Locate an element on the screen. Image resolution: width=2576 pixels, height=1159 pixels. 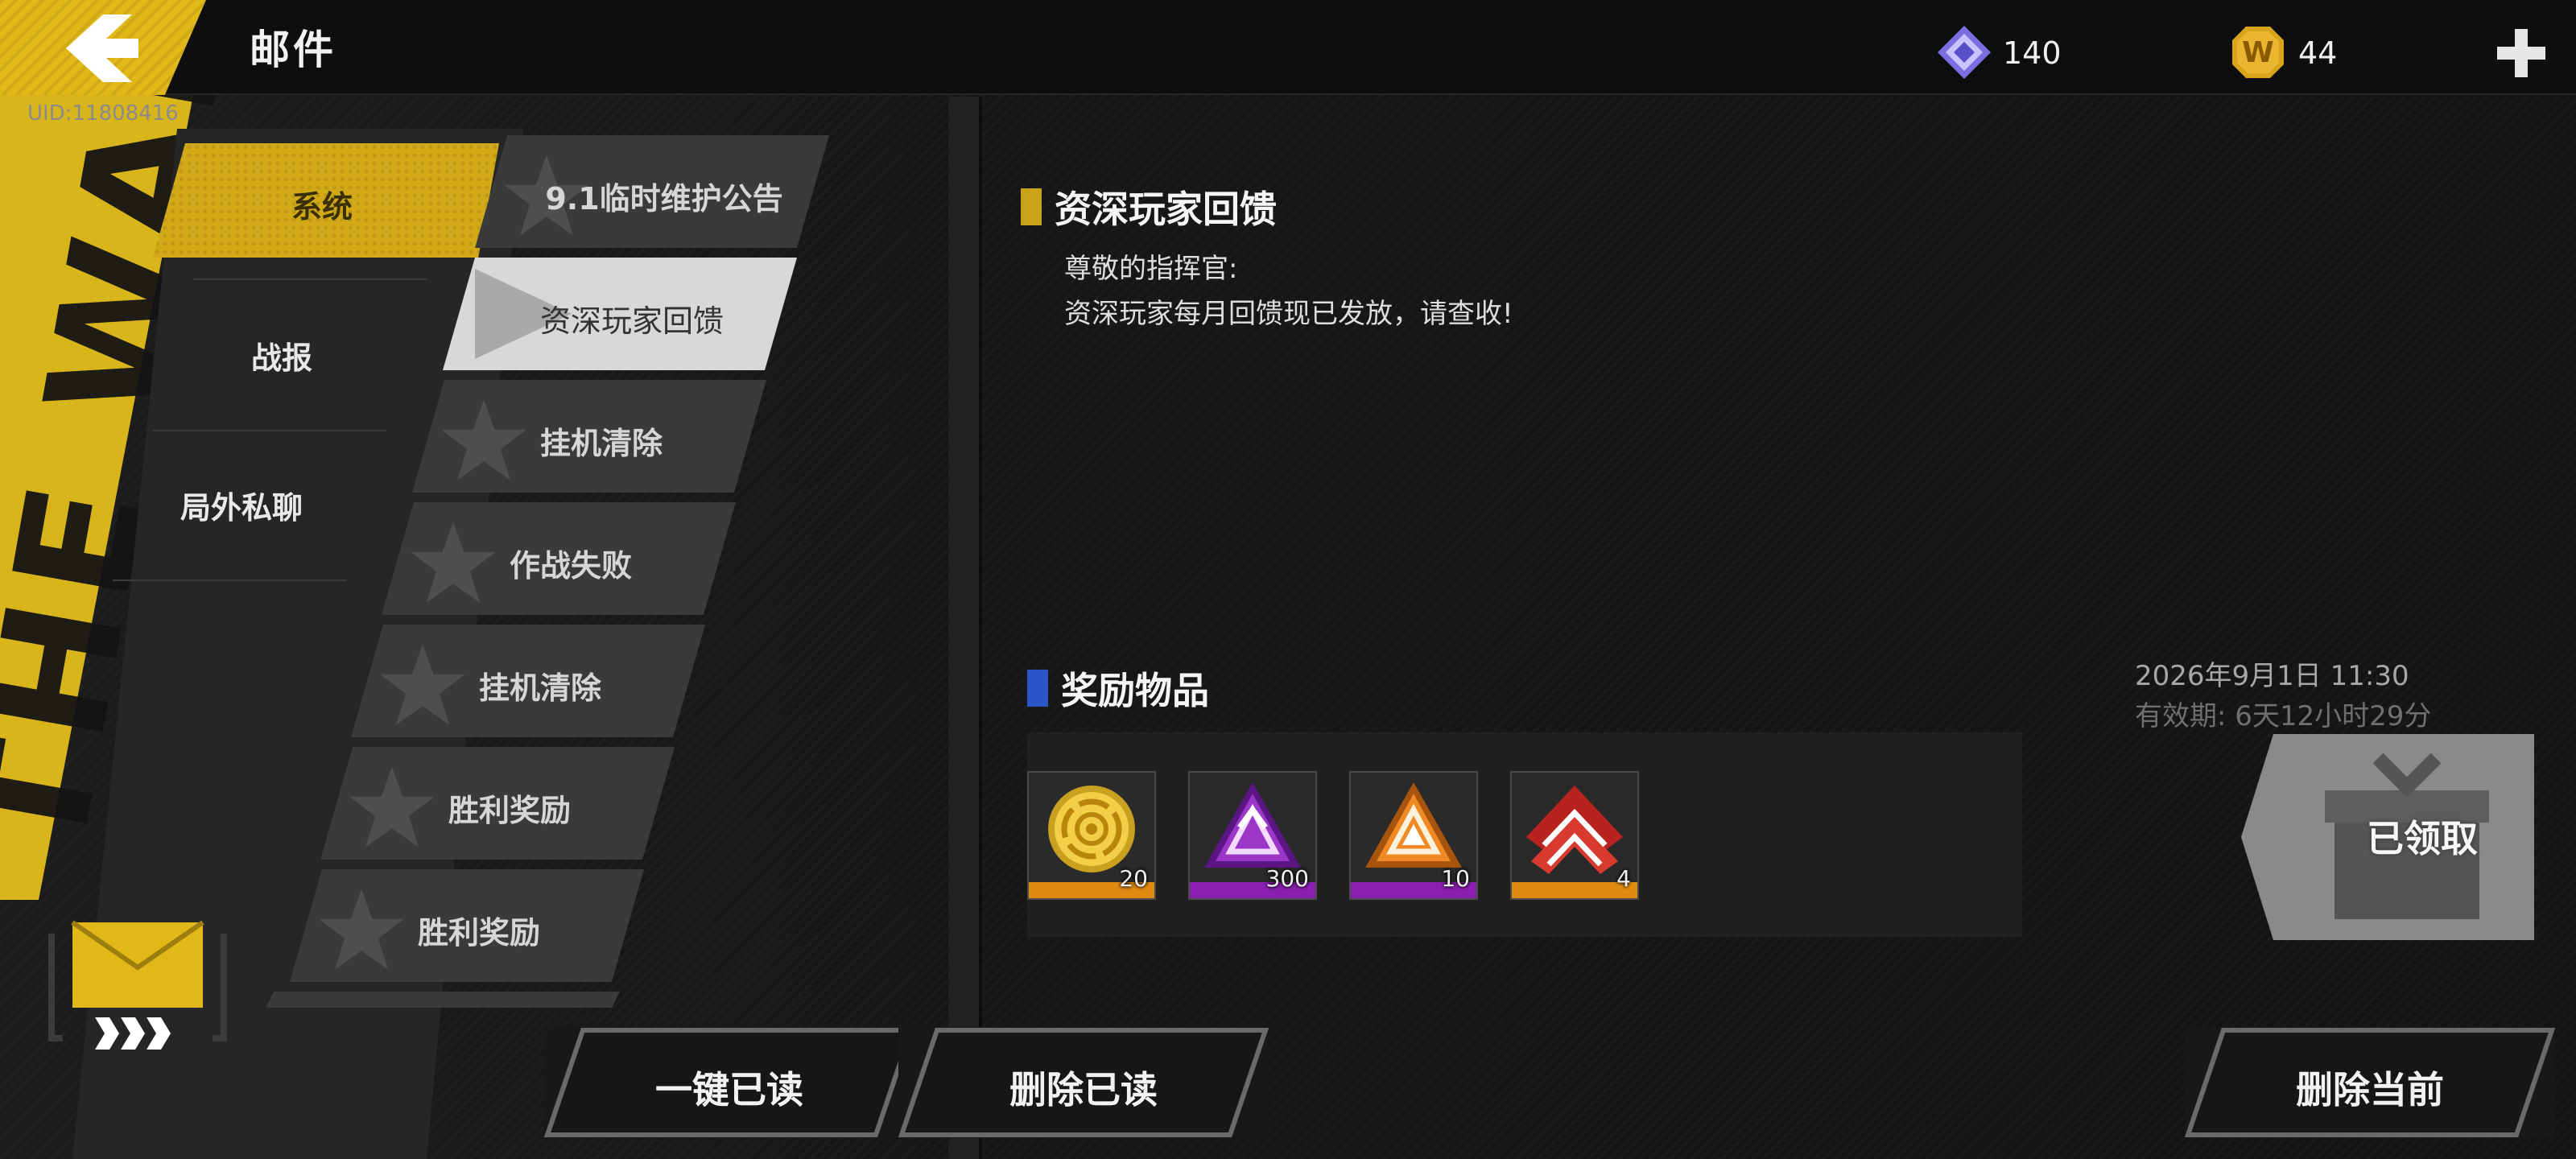
top-bar is located at coordinates (1288, 47).